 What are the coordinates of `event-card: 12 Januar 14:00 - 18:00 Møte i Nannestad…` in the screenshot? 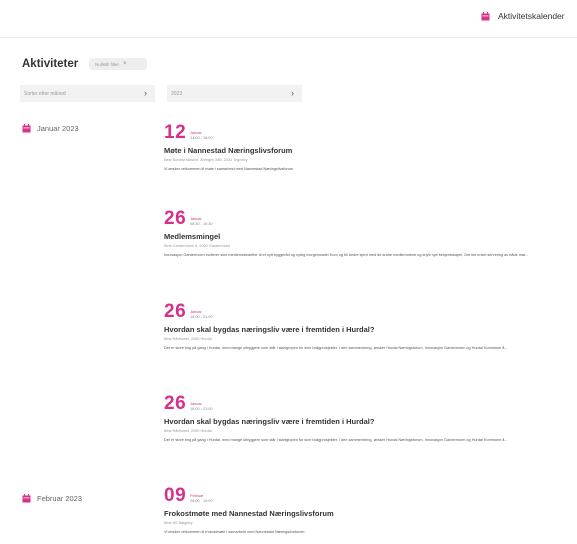 It's located at (364, 147).